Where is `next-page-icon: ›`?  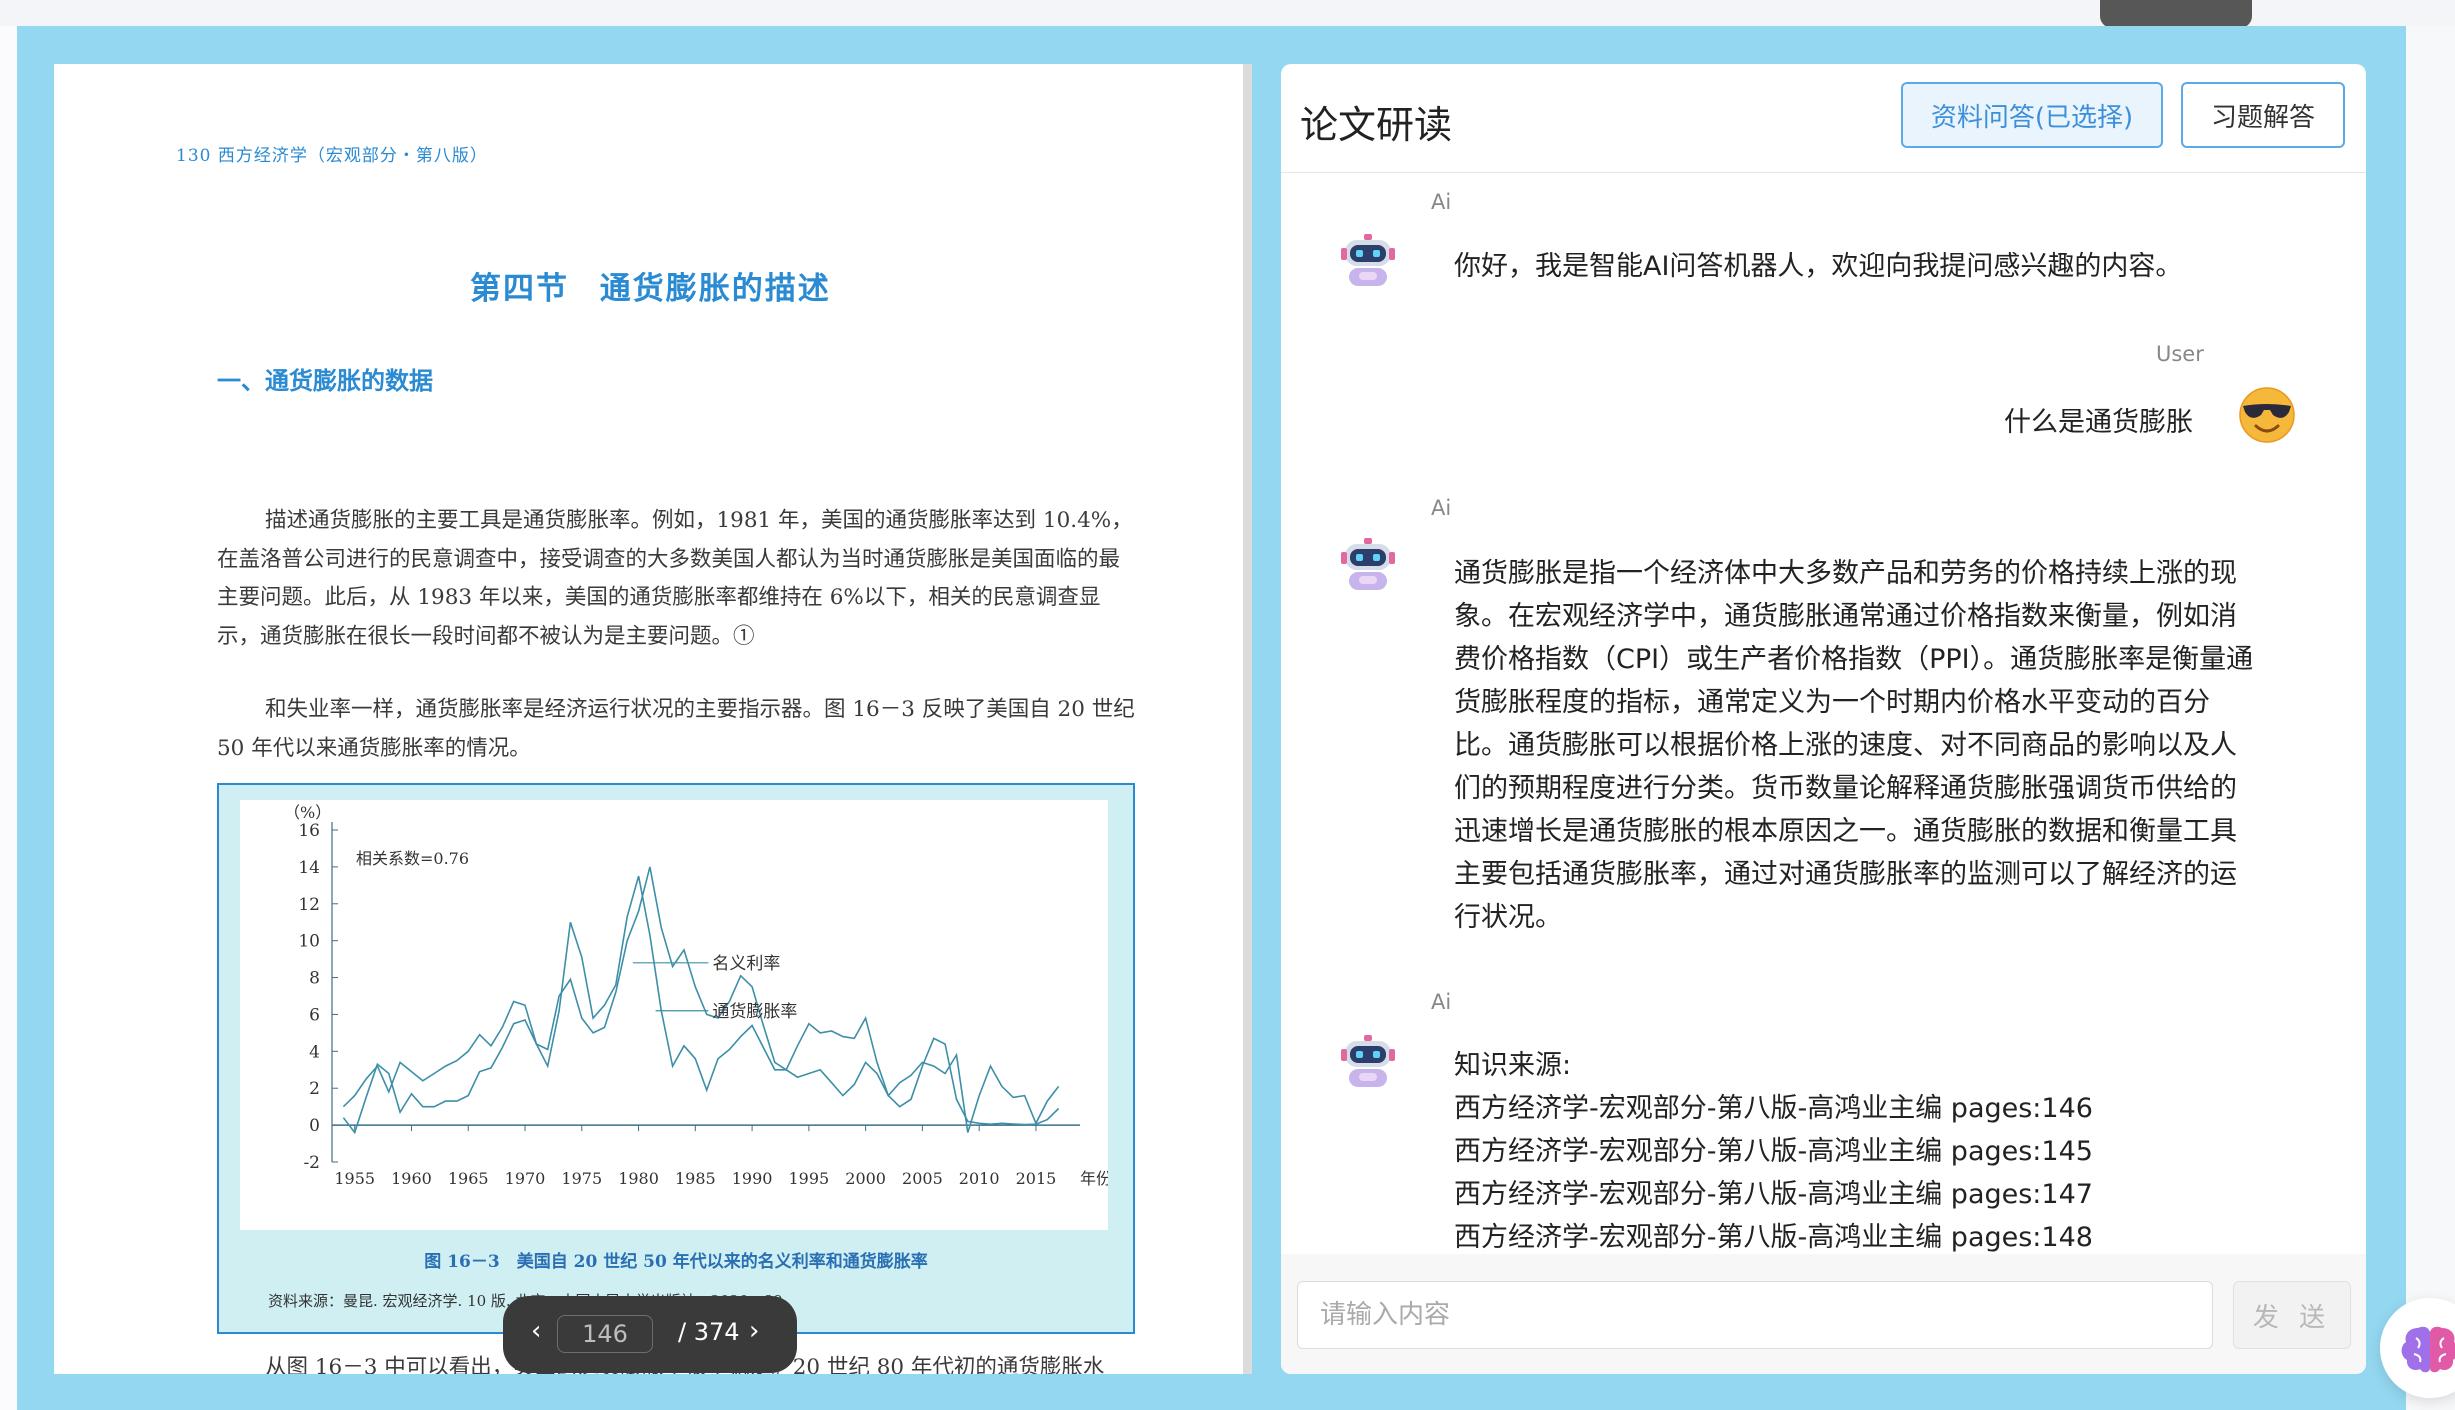 next-page-icon: › is located at coordinates (754, 1331).